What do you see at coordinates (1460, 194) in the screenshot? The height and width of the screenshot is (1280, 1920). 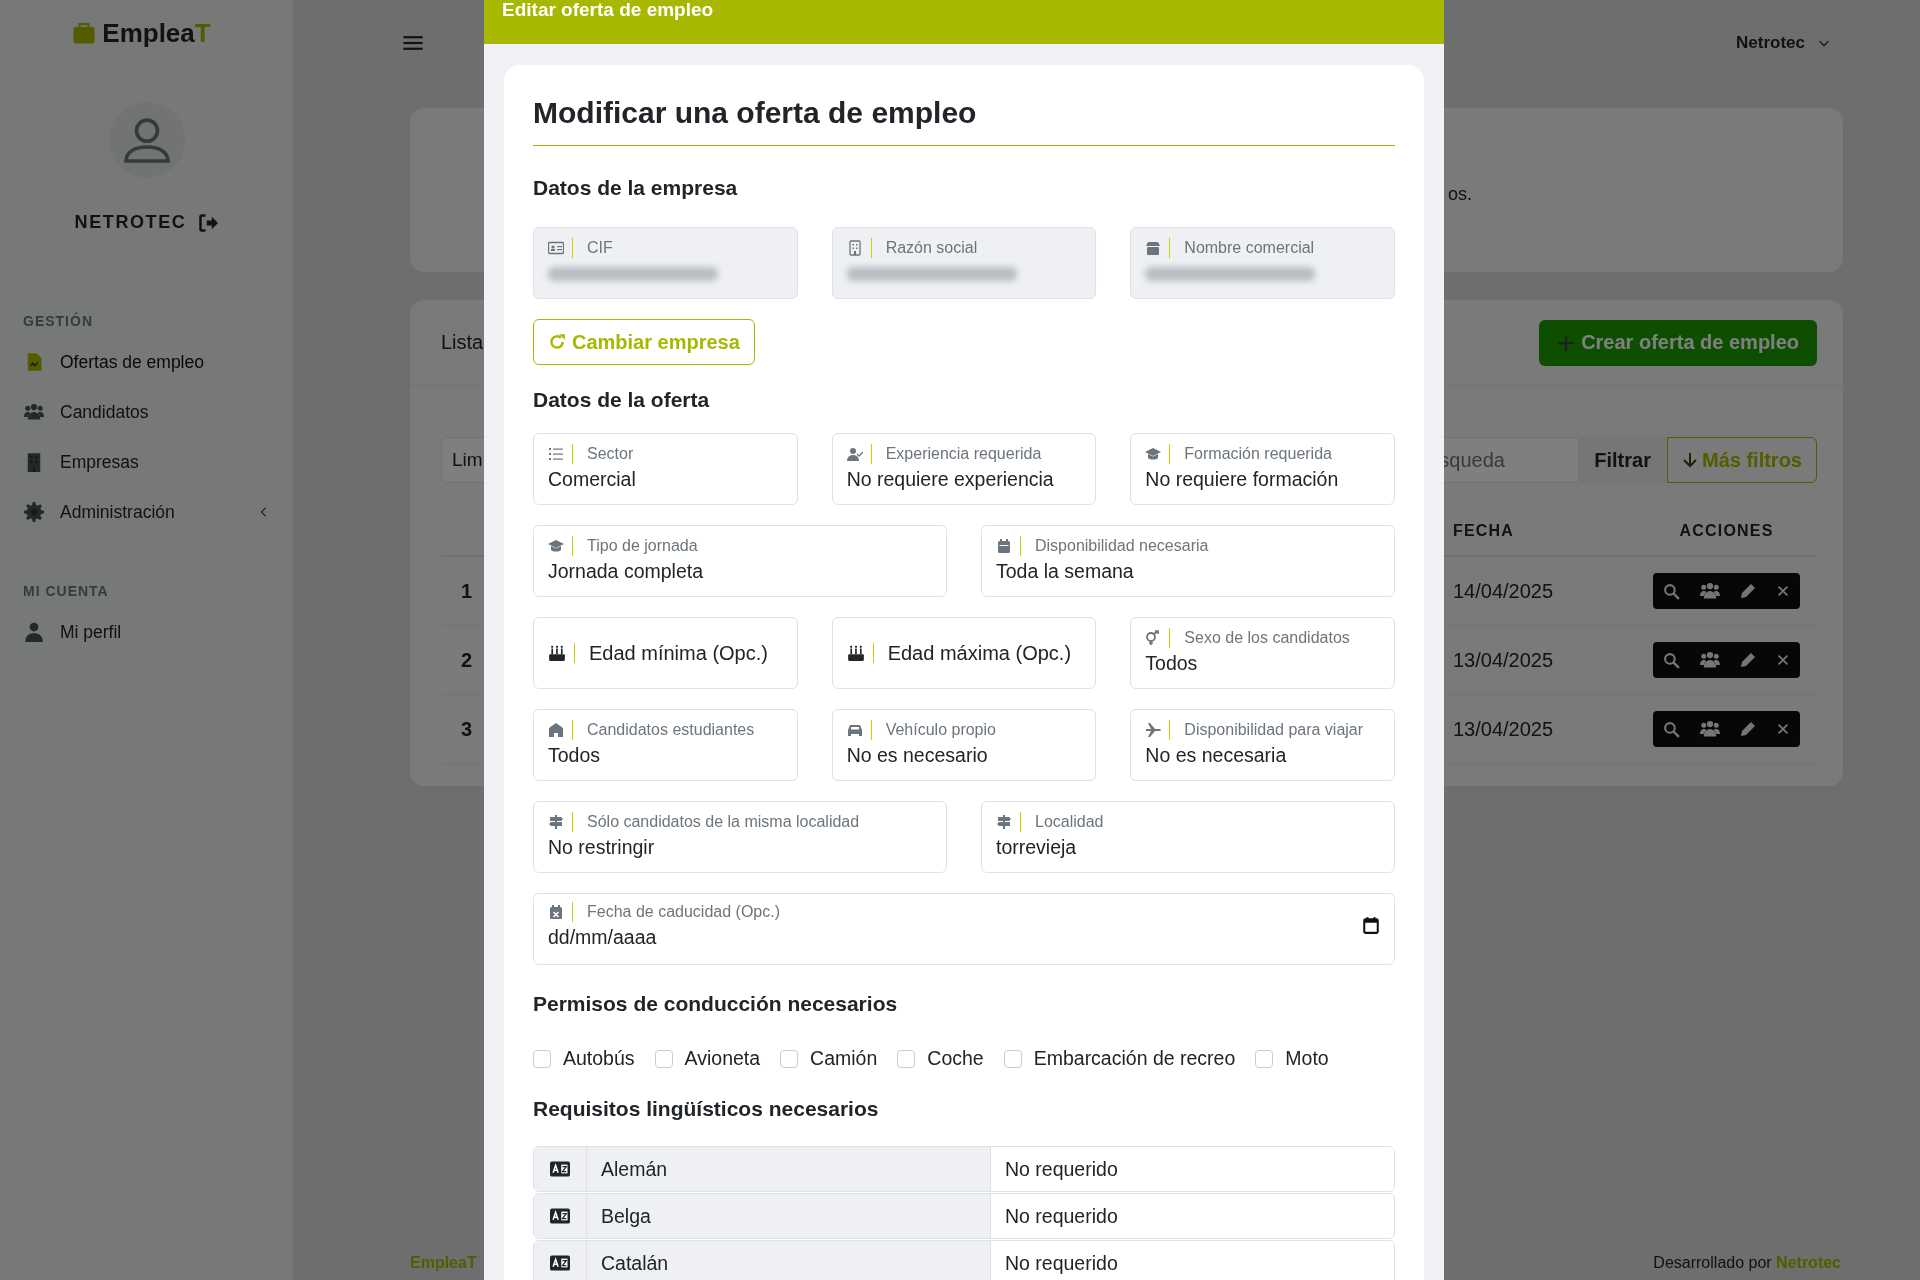 I see `info-text: os.` at bounding box center [1460, 194].